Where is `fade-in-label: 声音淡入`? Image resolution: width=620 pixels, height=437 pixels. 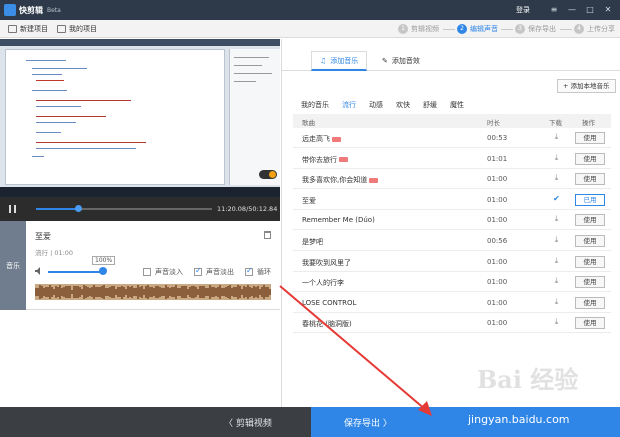 fade-in-label: 声音淡入 is located at coordinates (169, 272).